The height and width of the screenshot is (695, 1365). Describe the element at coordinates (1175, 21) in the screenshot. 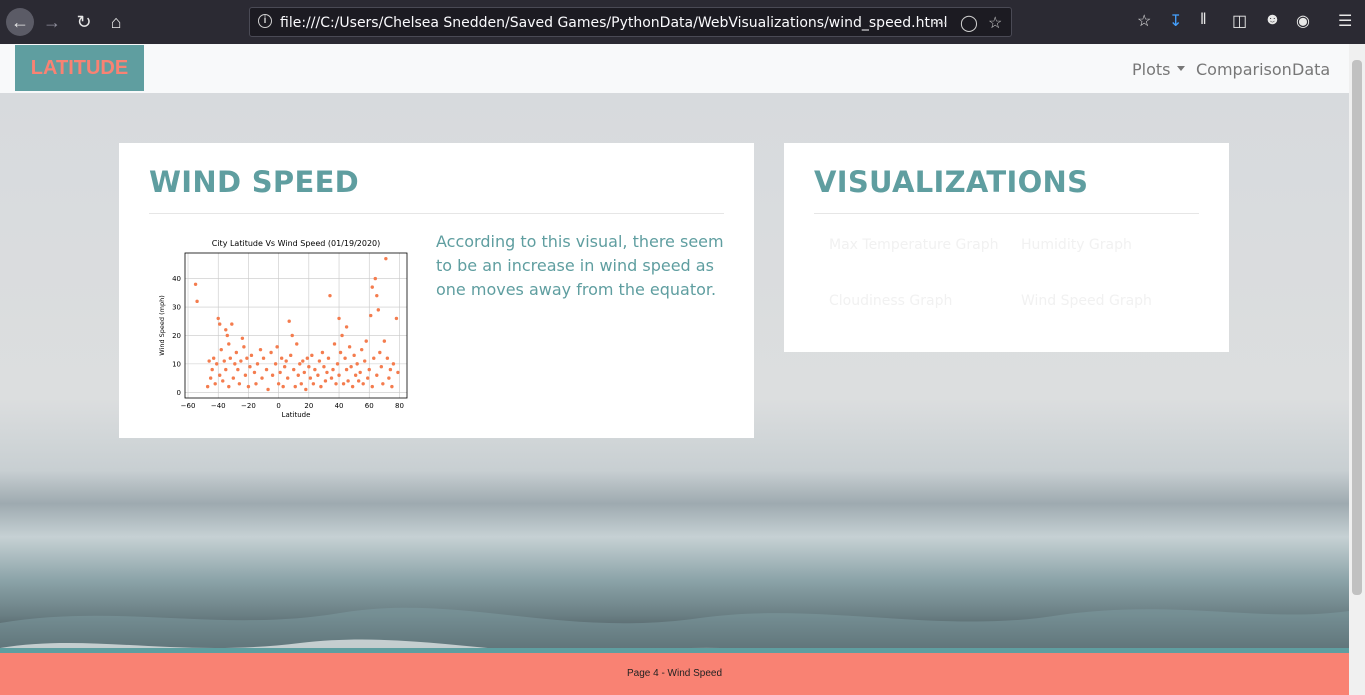

I see `download-icon: ↧` at that location.